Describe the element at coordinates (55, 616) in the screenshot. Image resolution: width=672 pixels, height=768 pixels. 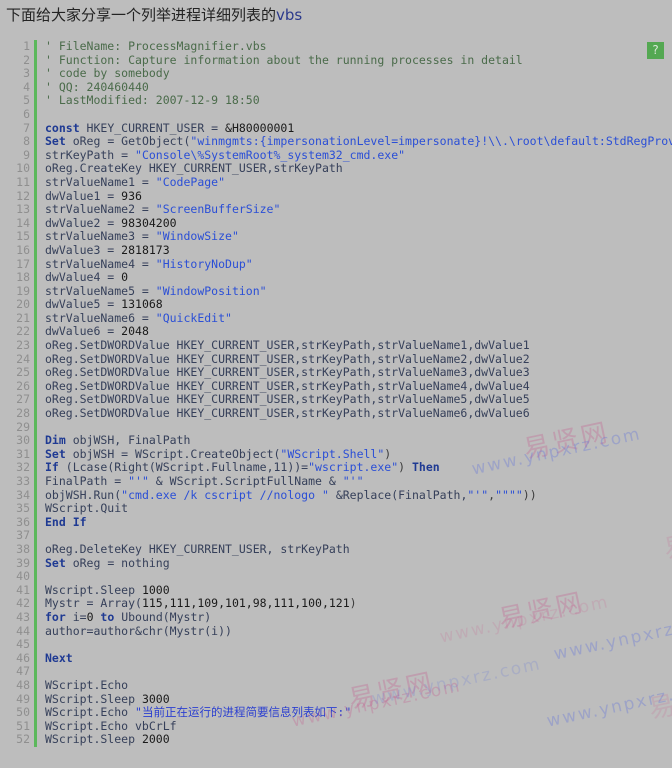
I see `token-kw: for` at that location.